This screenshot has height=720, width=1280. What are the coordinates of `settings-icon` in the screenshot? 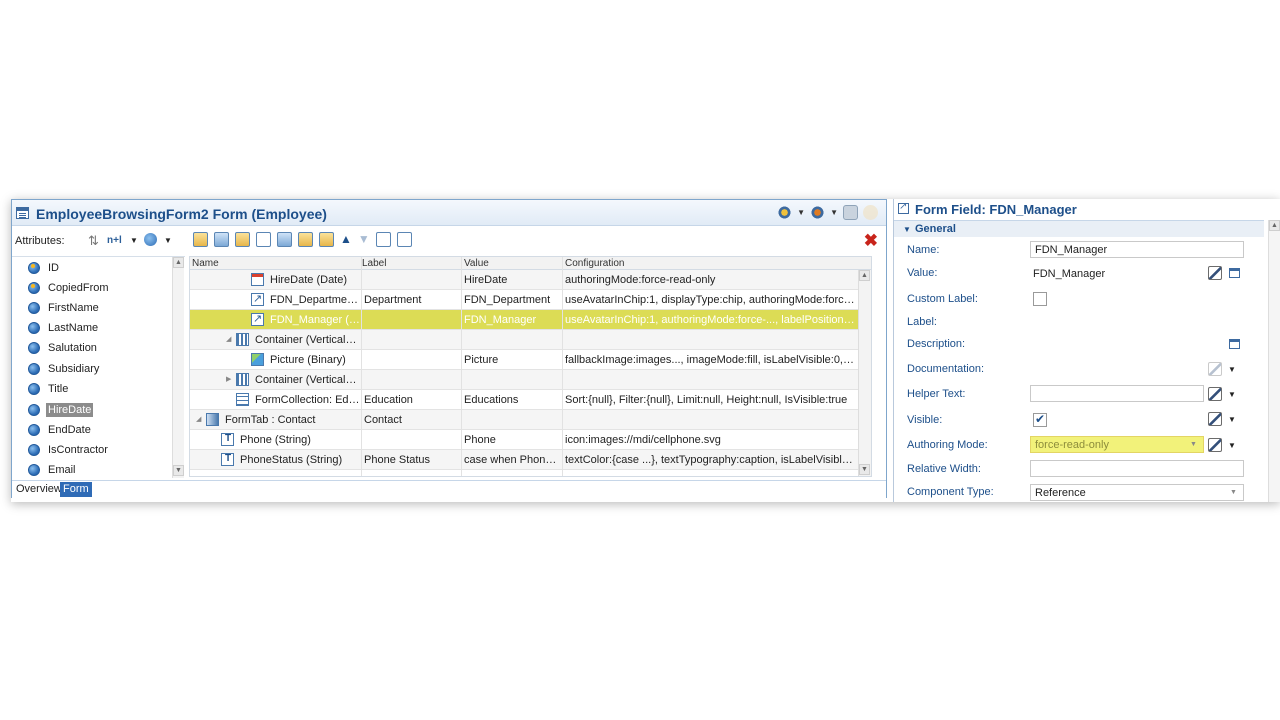 It's located at (785, 212).